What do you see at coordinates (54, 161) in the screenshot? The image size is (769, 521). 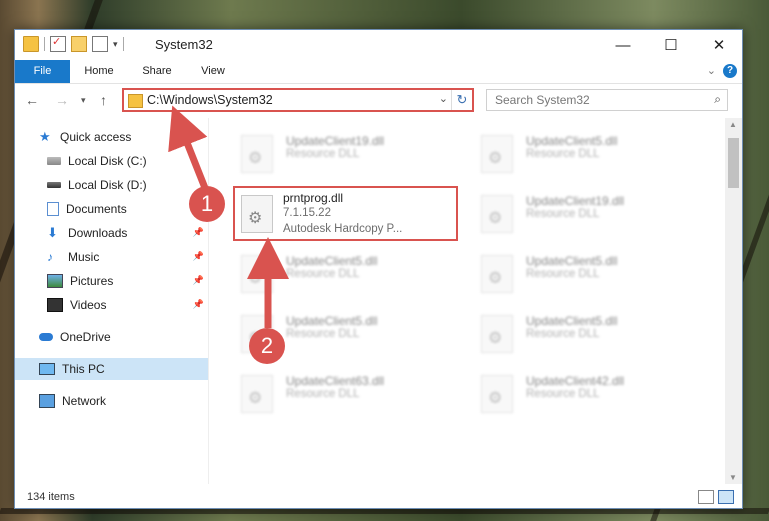 I see `disk-icon` at bounding box center [54, 161].